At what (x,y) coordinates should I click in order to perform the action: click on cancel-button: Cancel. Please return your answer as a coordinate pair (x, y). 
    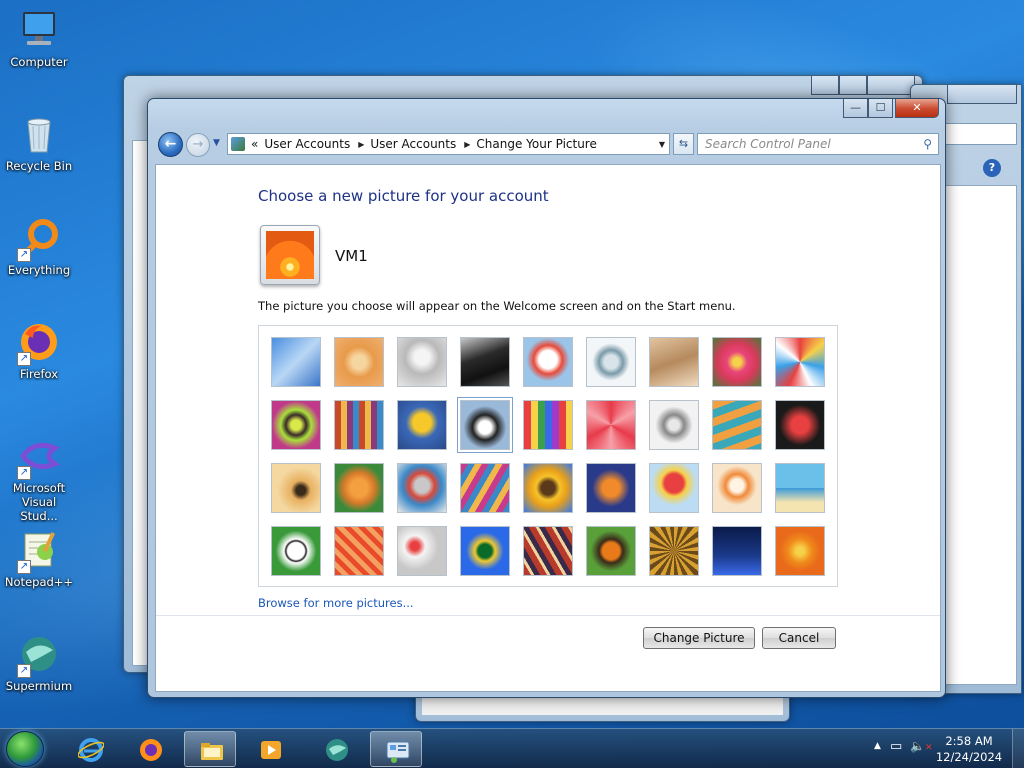
    Looking at the image, I should click on (799, 638).